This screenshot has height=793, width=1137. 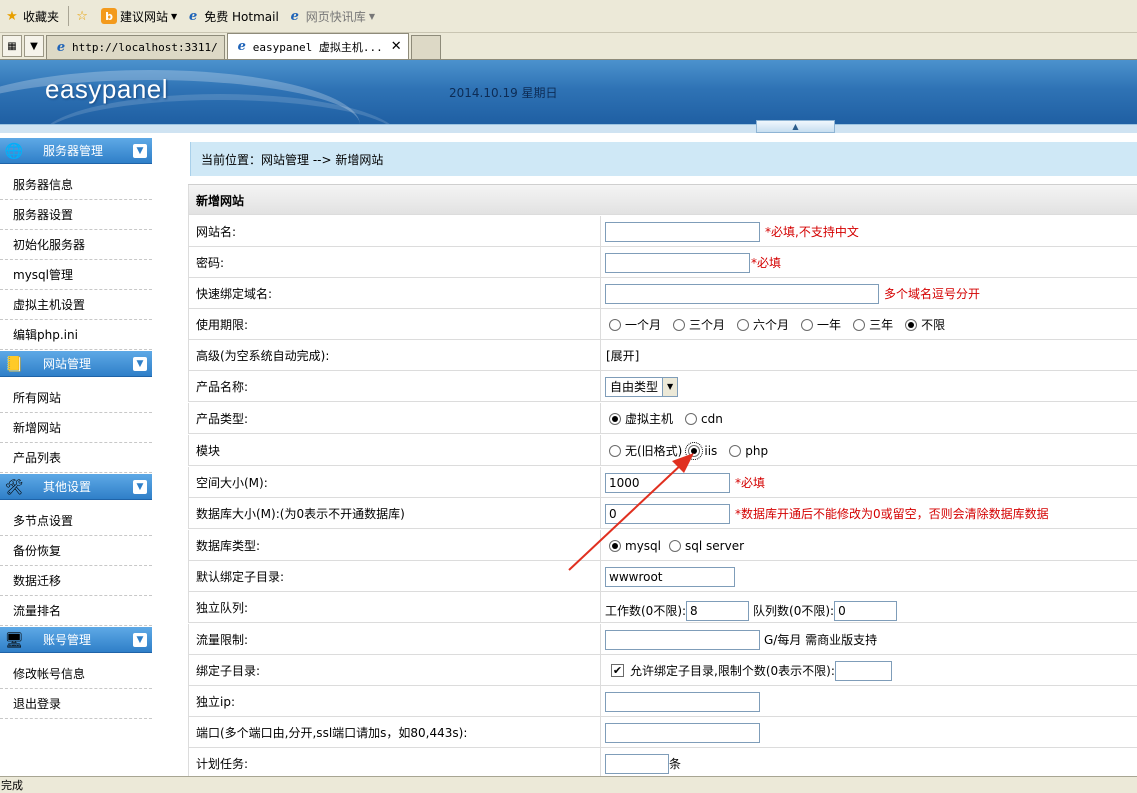 I want to click on sidebar-item-logout: 退出登录, so click(x=76, y=704).